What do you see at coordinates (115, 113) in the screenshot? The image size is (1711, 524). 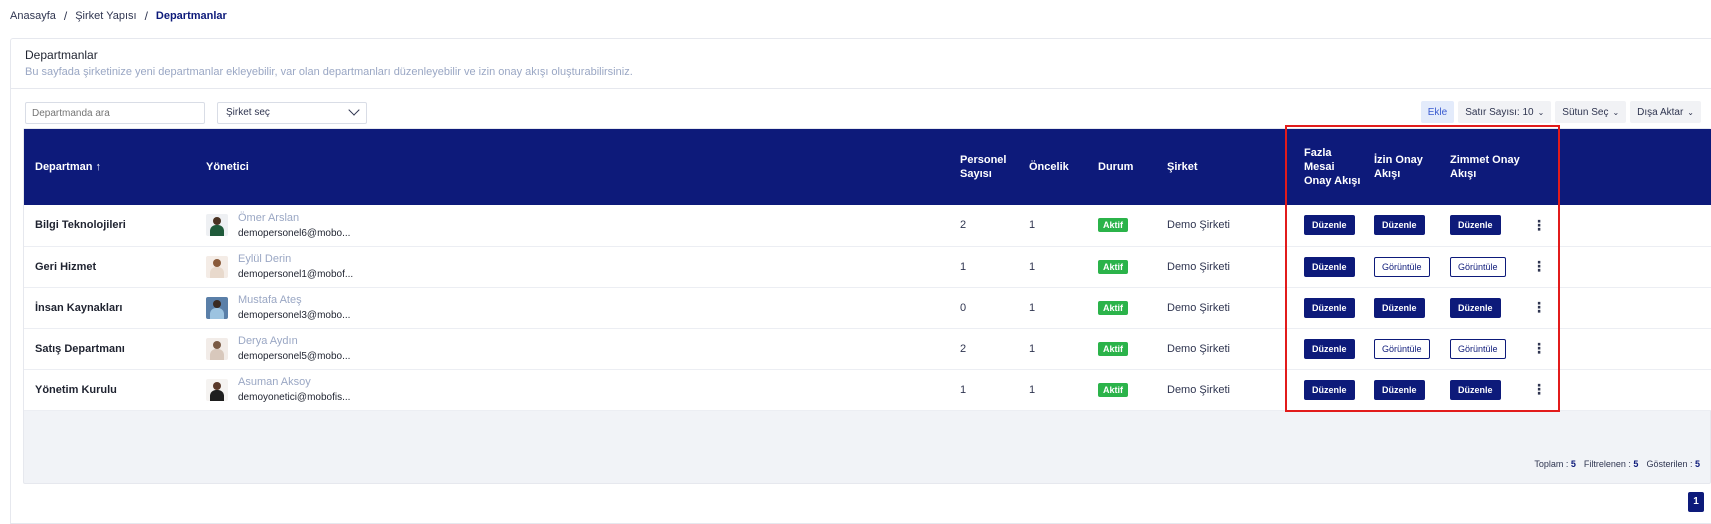 I see `department-search-input` at bounding box center [115, 113].